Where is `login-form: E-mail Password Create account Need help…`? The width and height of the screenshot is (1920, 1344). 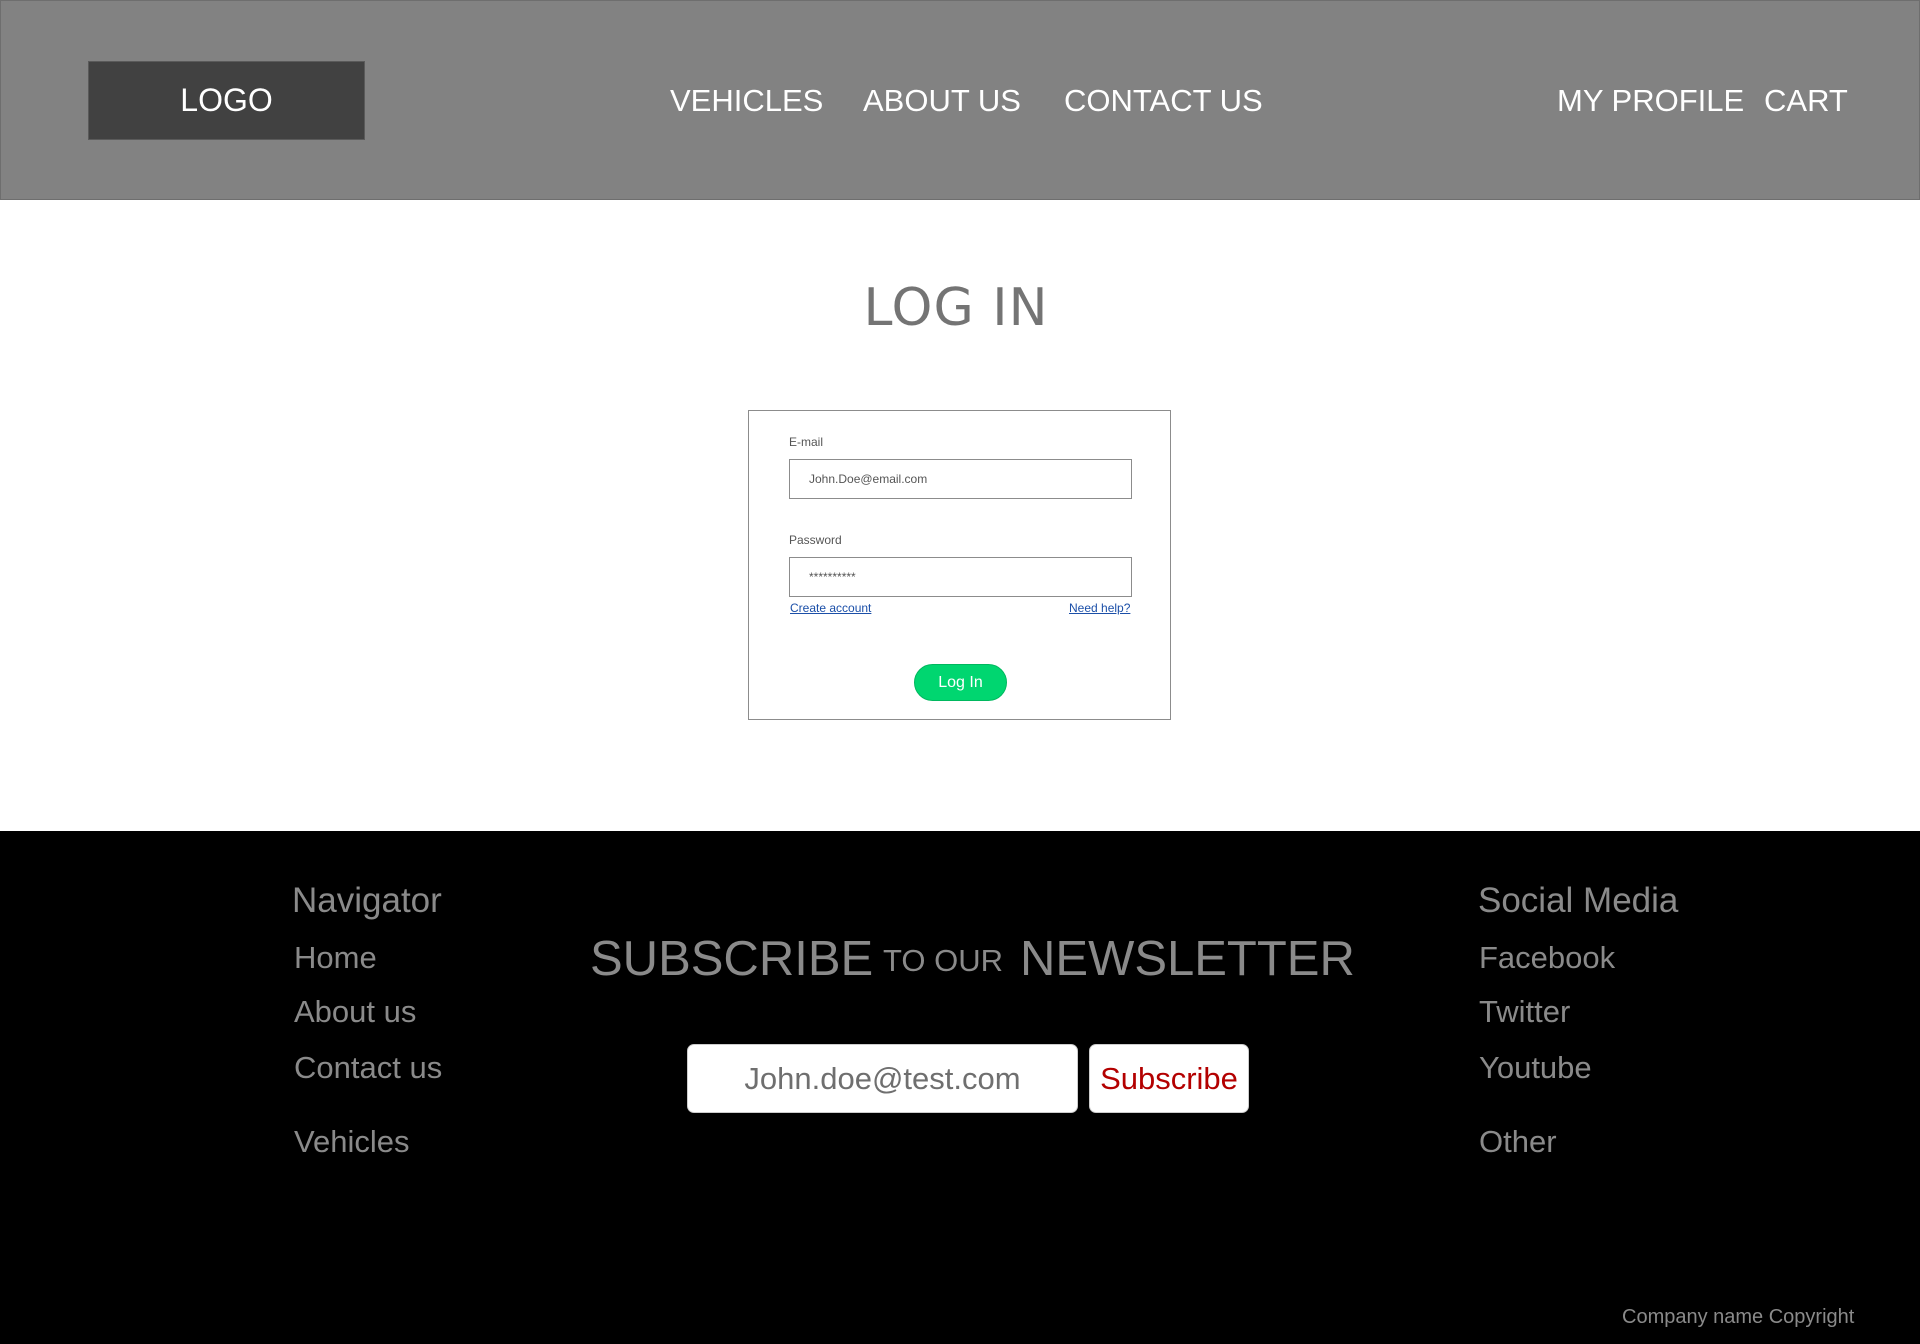
login-form: E-mail Password Create account Need help… is located at coordinates (959, 565).